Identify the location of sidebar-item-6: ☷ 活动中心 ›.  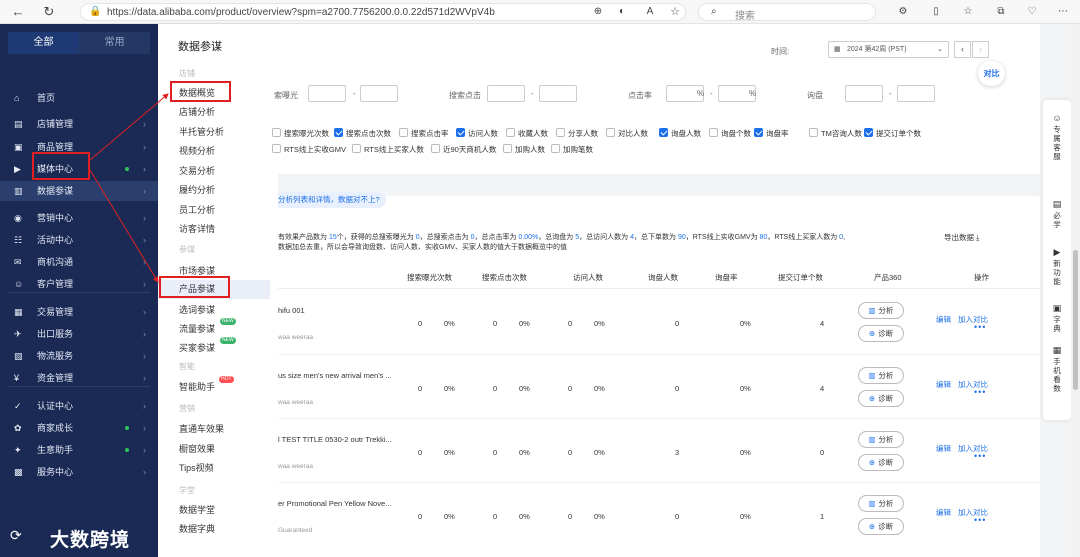
(79, 240).